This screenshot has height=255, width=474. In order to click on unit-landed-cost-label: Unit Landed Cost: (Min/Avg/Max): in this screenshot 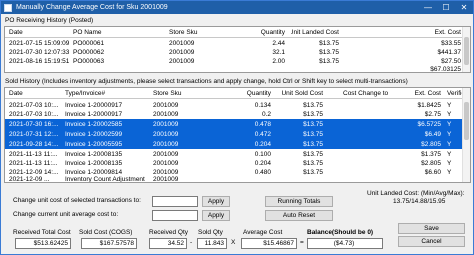, I will do `click(416, 193)`.